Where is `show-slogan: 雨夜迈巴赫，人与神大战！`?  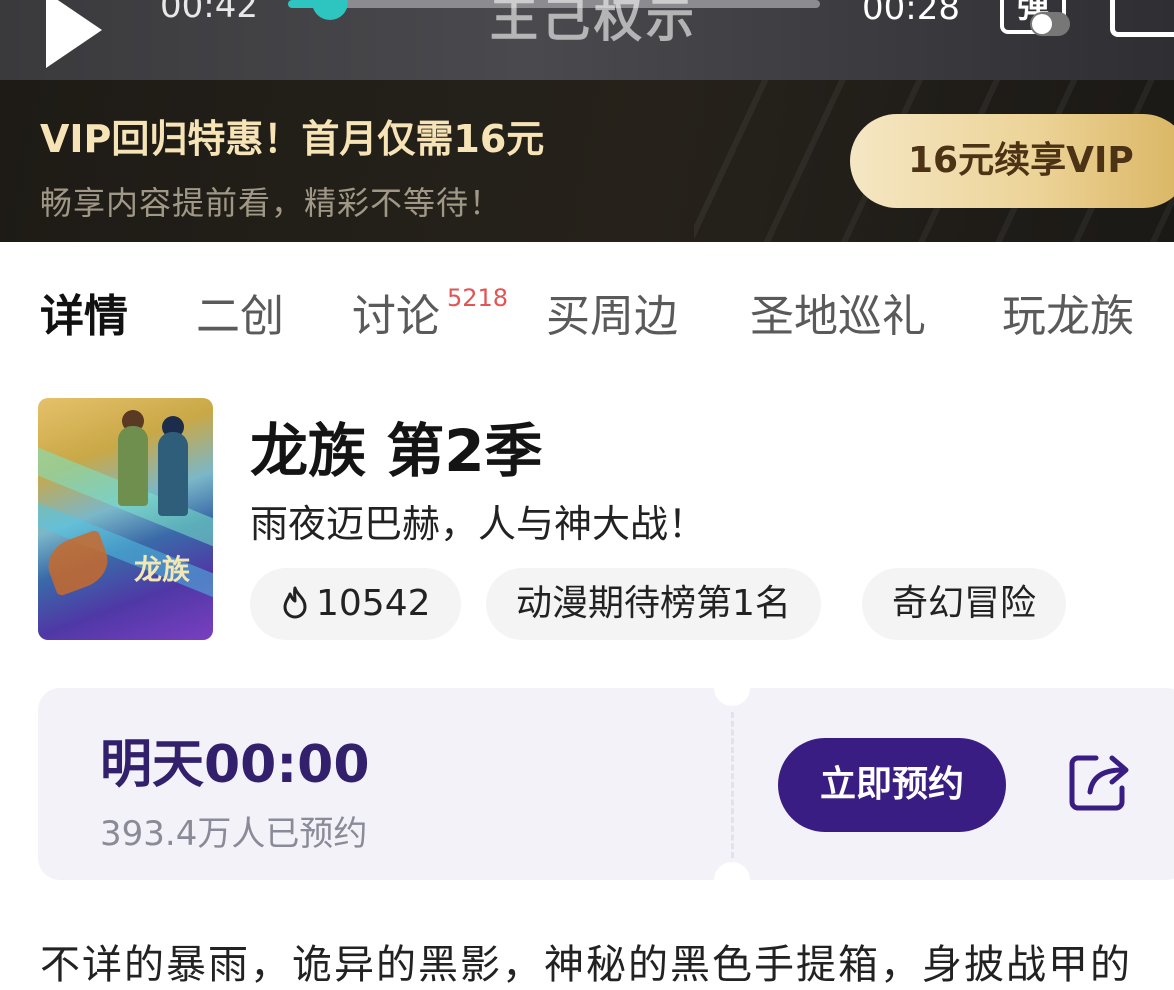 show-slogan: 雨夜迈巴赫，人与神大战！ is located at coordinates (478, 524).